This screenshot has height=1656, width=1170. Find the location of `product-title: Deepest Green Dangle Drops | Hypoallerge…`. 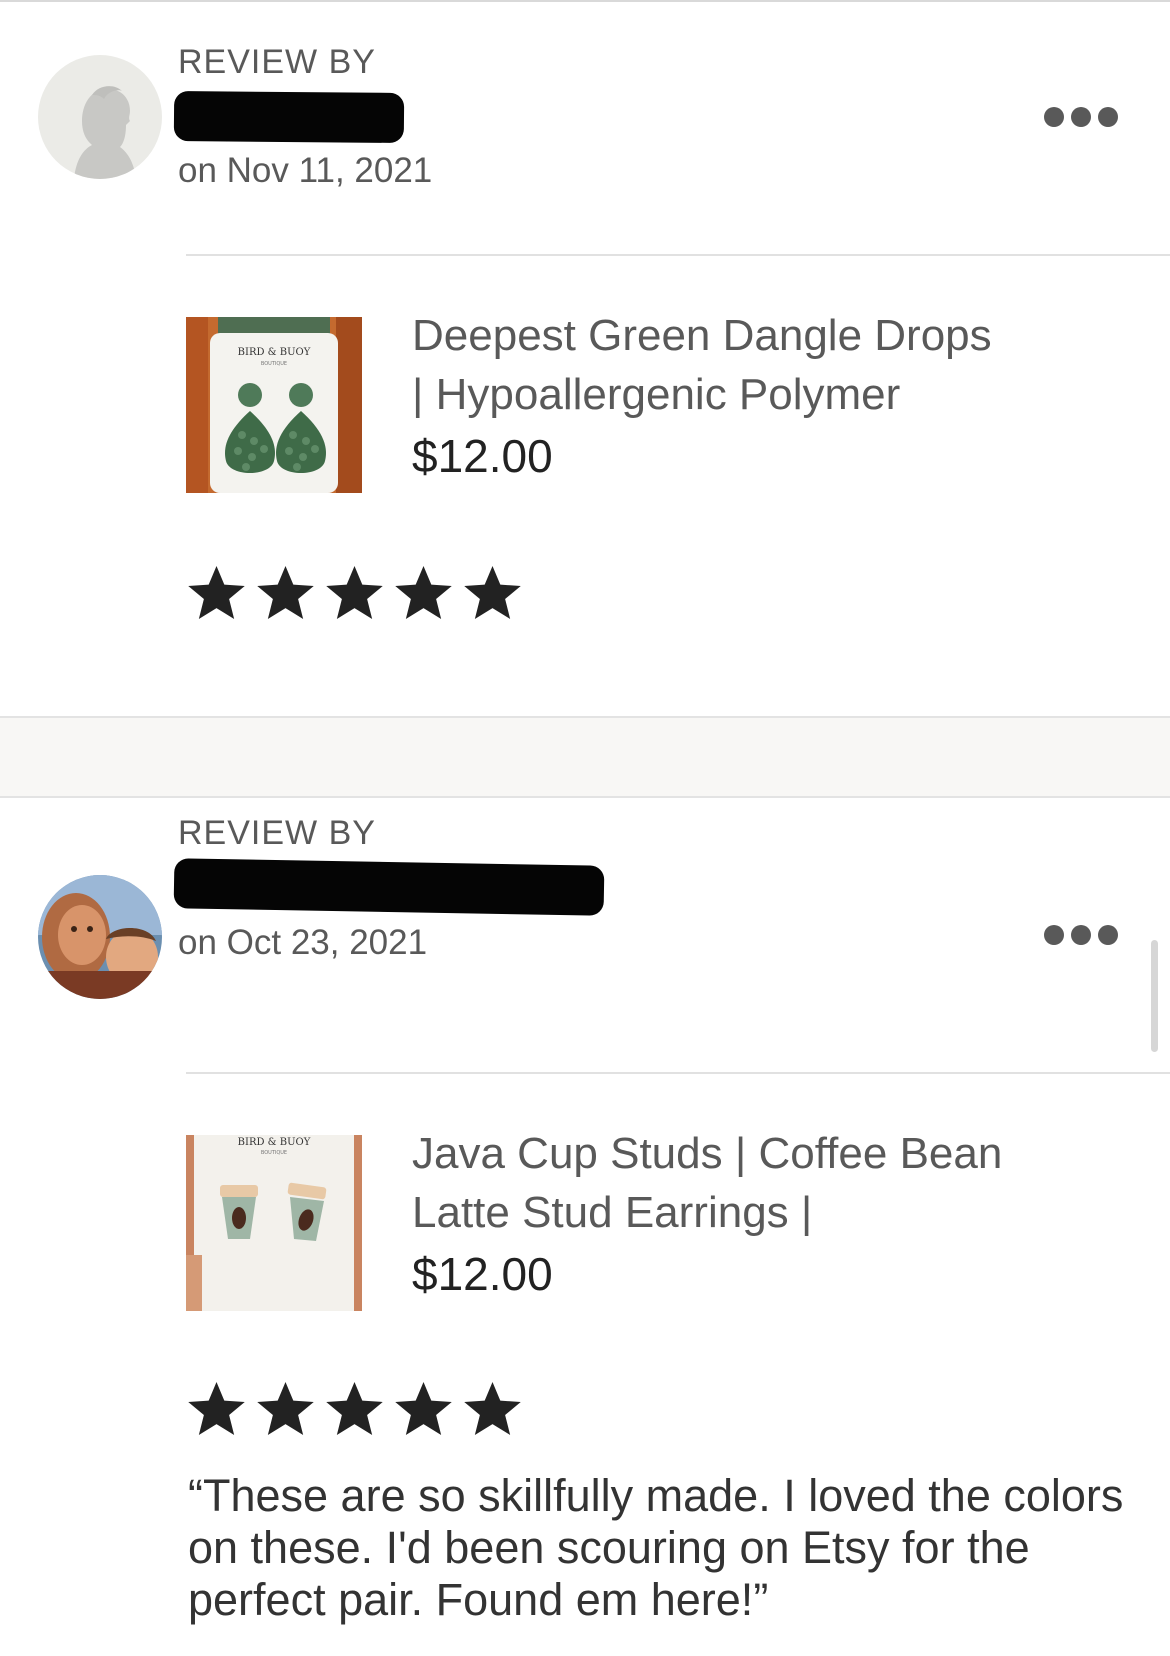

product-title: Deepest Green Dangle Drops | Hypoallerge… is located at coordinates (762, 365).